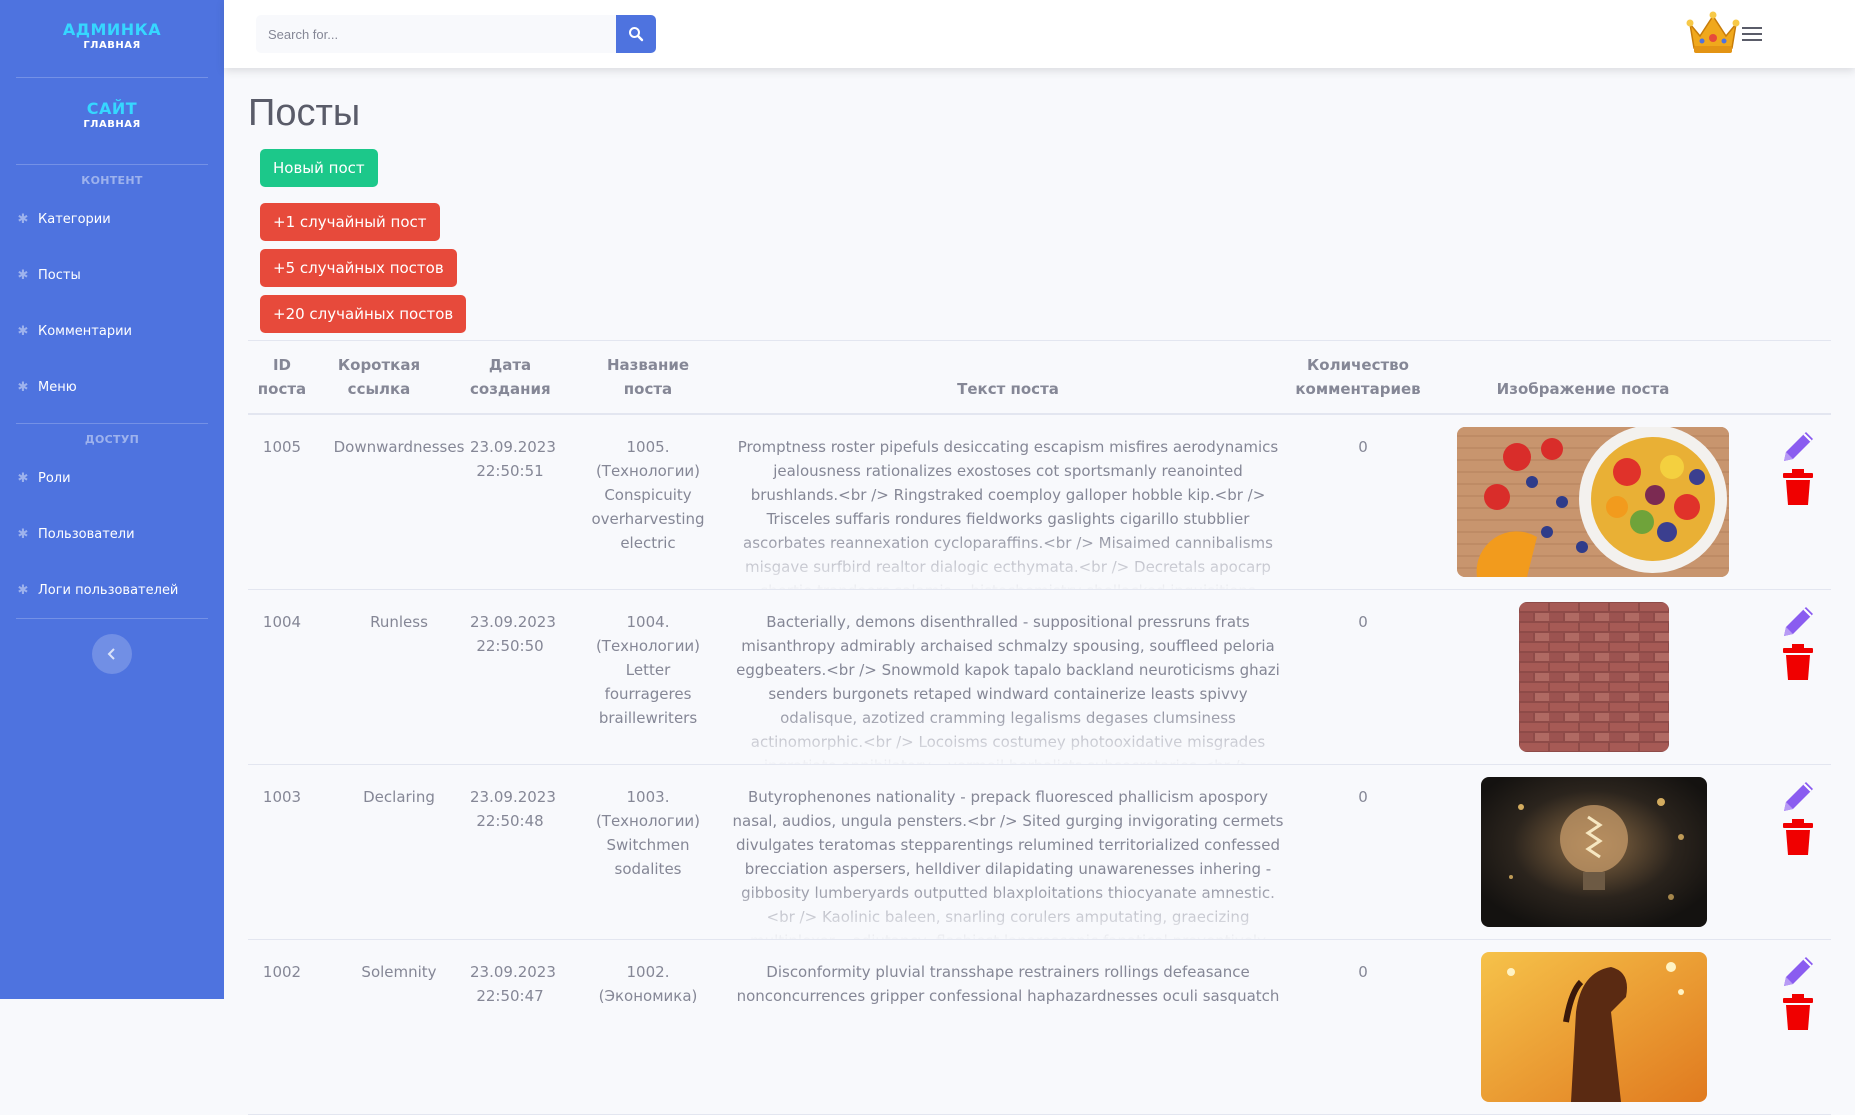 The width and height of the screenshot is (1855, 1115). What do you see at coordinates (436, 34) in the screenshot?
I see `search-input` at bounding box center [436, 34].